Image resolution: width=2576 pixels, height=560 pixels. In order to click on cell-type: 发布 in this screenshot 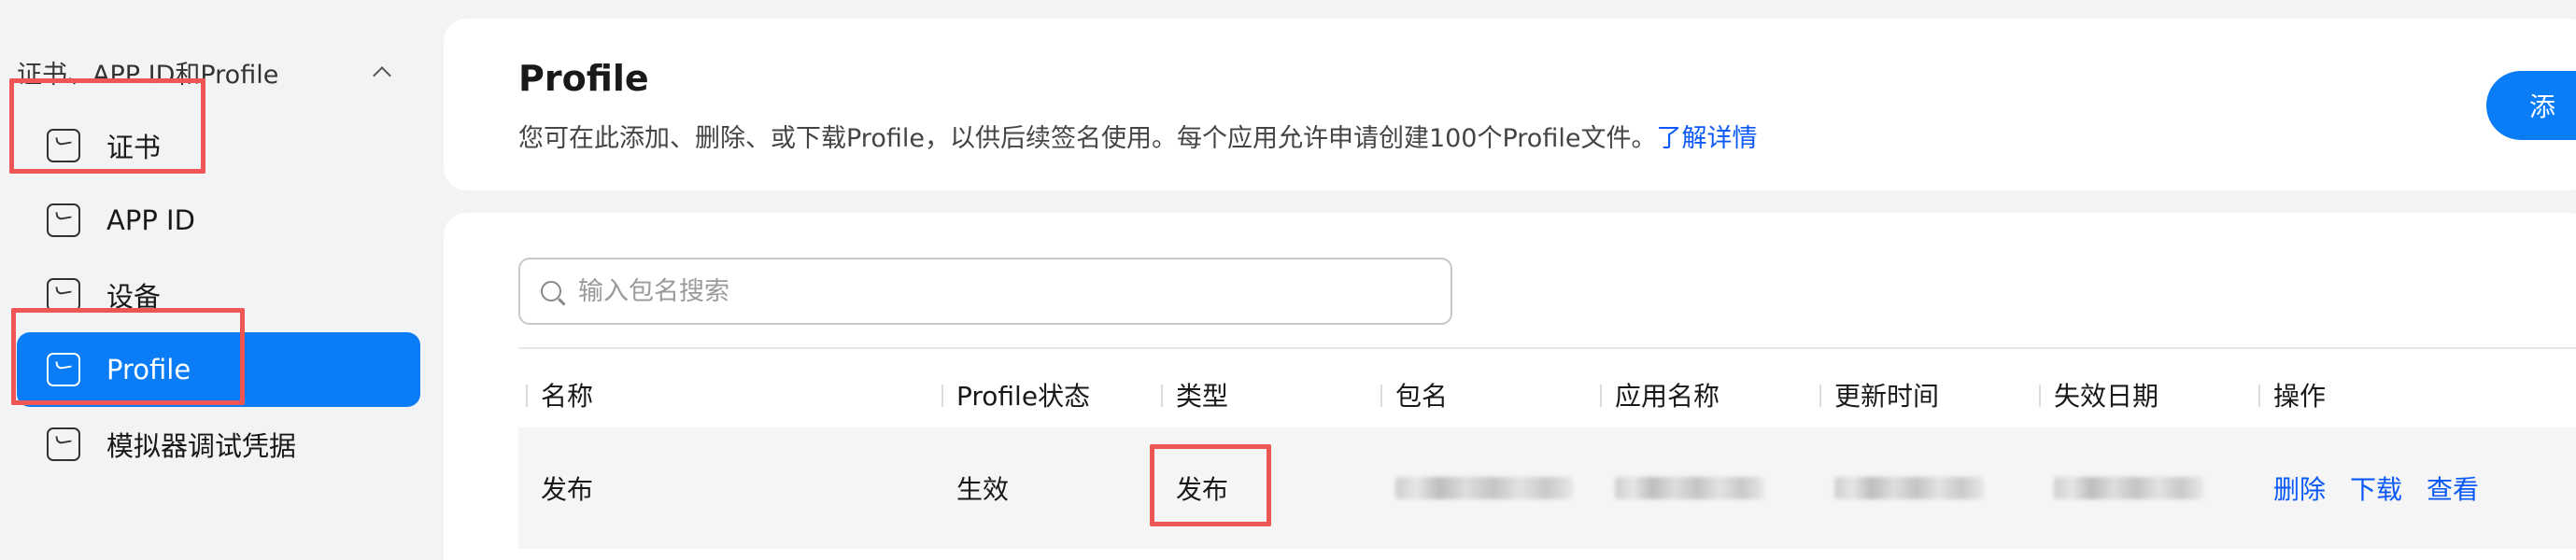, I will do `click(1202, 489)`.